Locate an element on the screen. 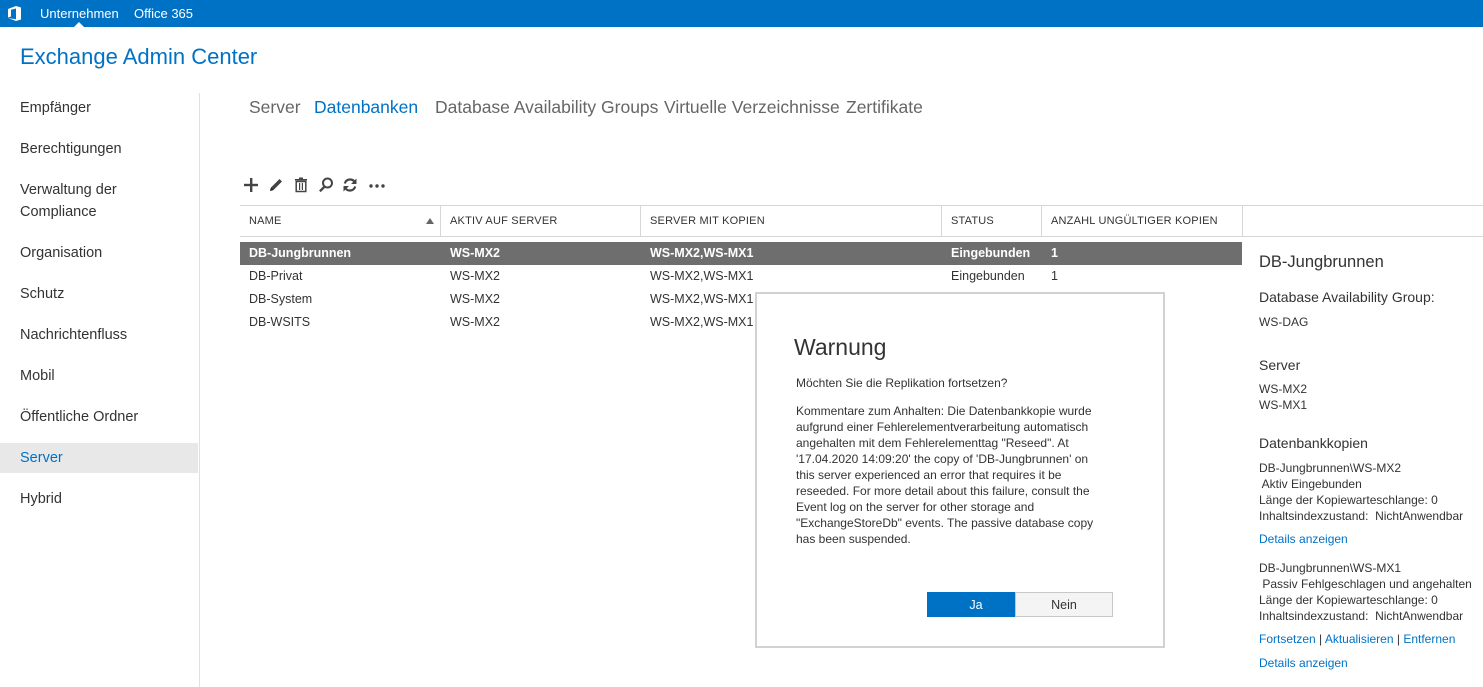 The width and height of the screenshot is (1483, 687). detail-server-2: WS-MX1 is located at coordinates (1283, 405).